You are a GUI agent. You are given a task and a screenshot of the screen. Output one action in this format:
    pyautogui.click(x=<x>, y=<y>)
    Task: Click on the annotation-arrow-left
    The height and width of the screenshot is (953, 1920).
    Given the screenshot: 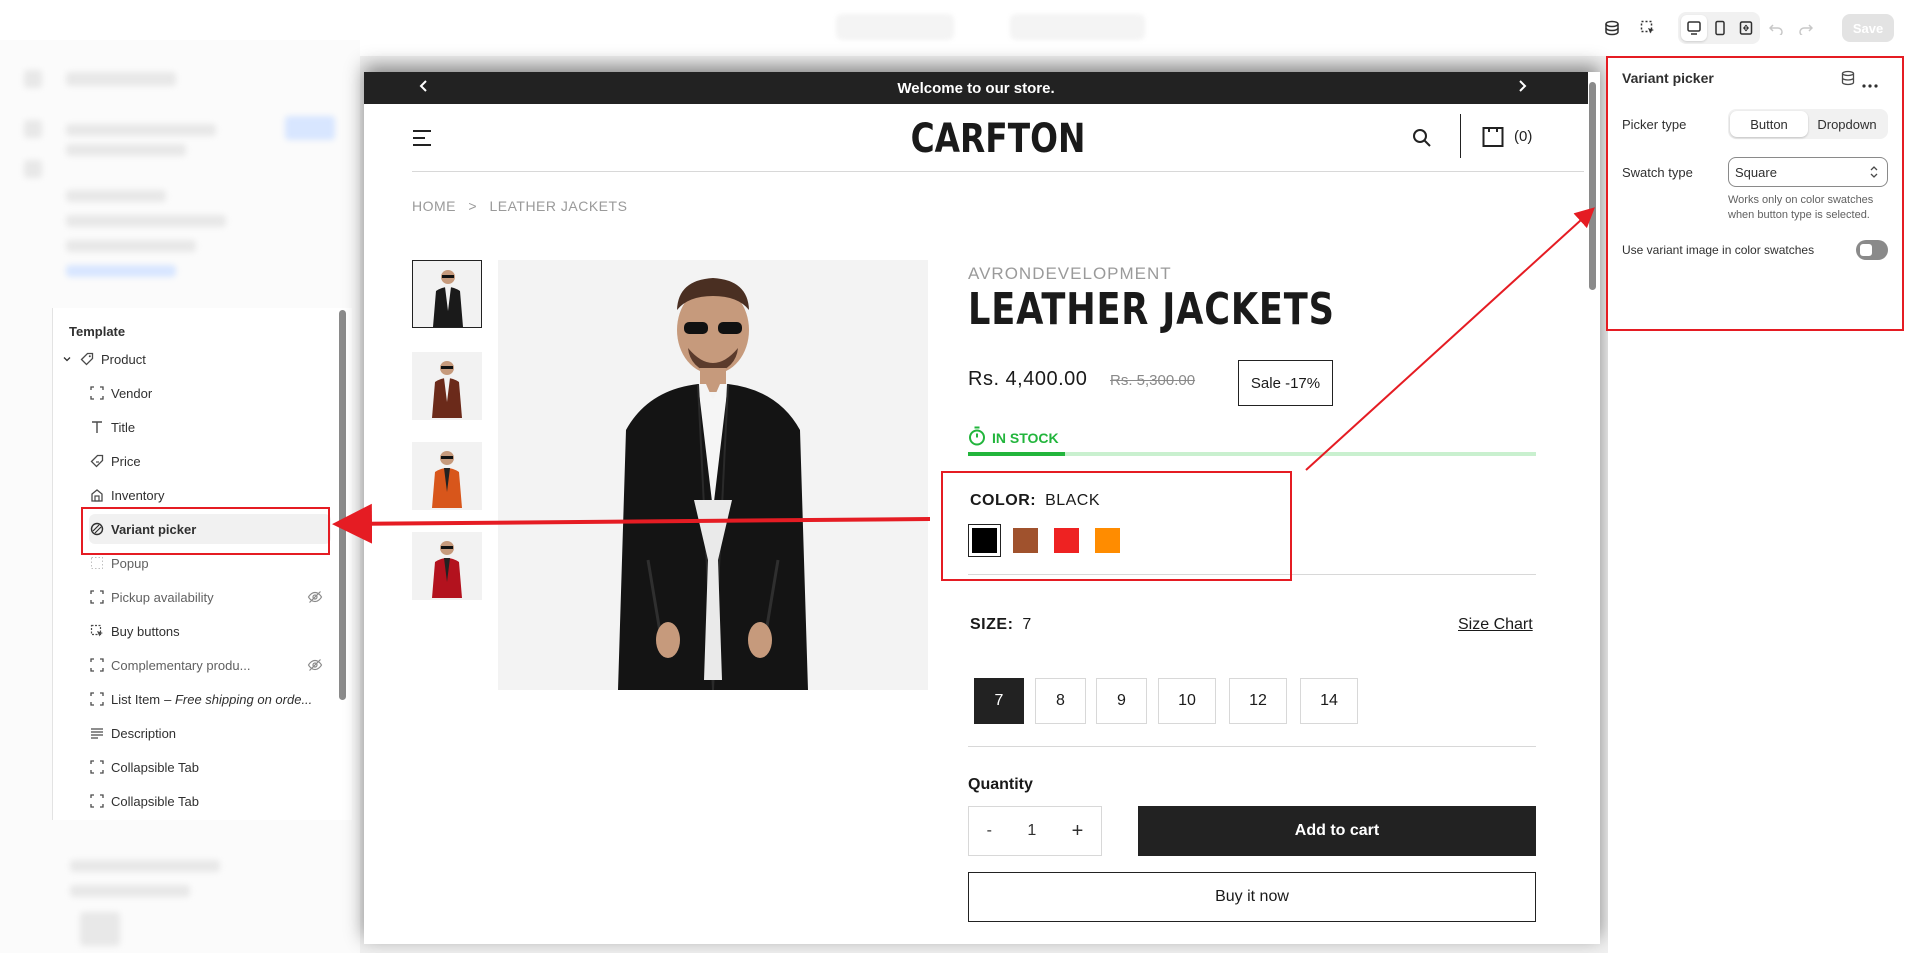 What is the action you would take?
    pyautogui.click(x=631, y=523)
    